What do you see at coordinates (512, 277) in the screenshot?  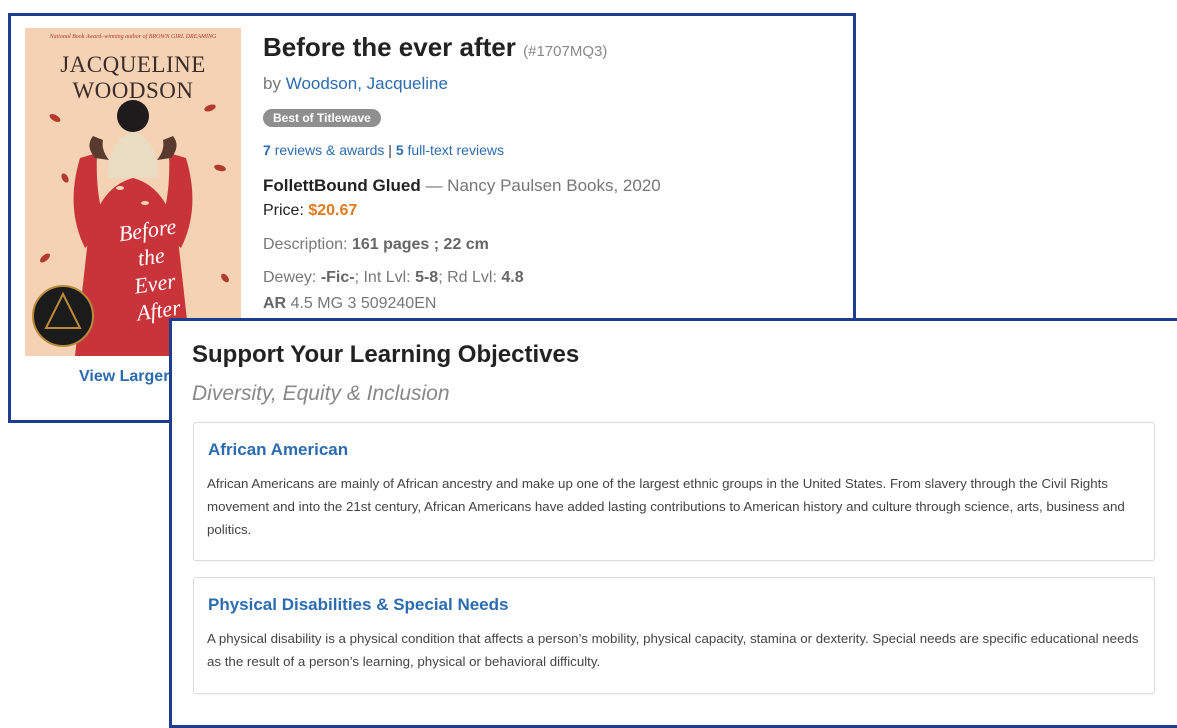 I see `reading-level-value: 4.8` at bounding box center [512, 277].